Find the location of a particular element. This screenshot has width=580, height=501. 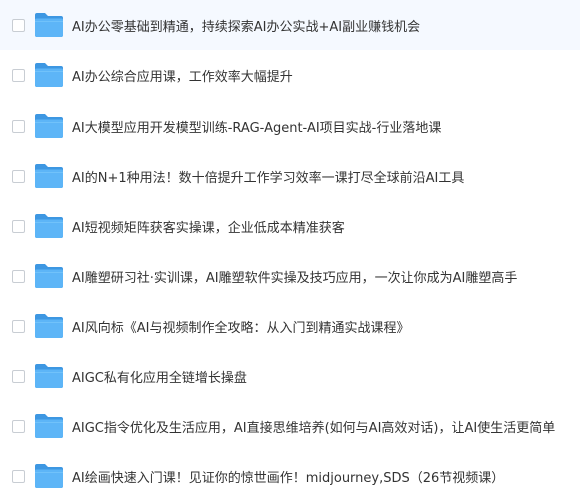

folder-row: AI雕塑研习社·实训课，AI雕塑软件实操及技巧应用，一次让你成为AI雕塑高手 is located at coordinates (290, 276).